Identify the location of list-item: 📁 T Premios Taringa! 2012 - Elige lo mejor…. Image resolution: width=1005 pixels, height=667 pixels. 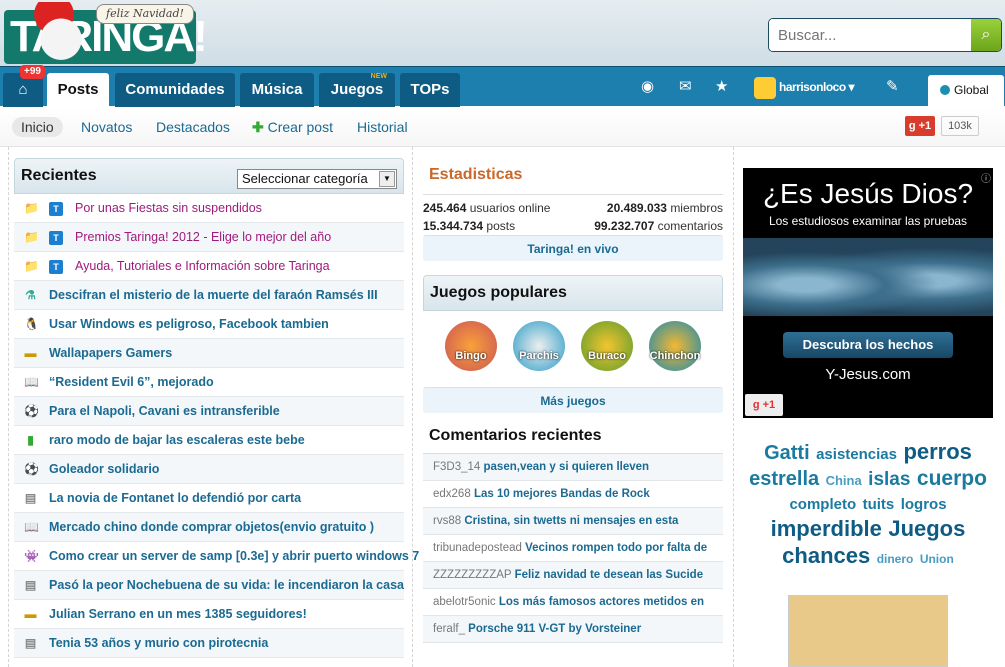
(209, 237).